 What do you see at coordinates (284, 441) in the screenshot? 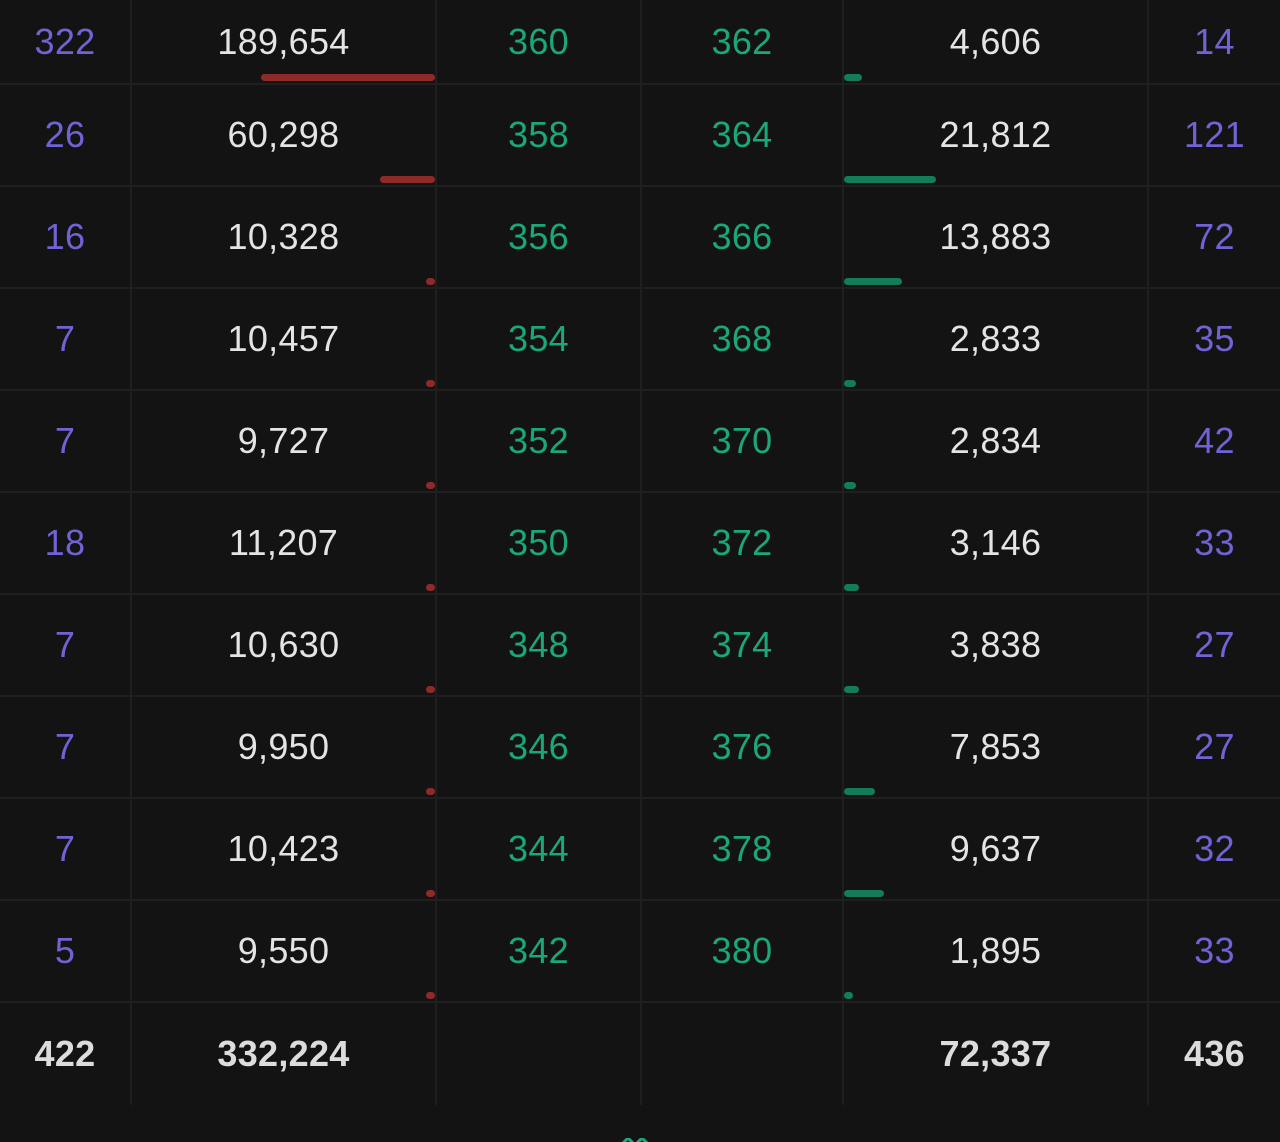
I see `bid-quantity: 9,727` at bounding box center [284, 441].